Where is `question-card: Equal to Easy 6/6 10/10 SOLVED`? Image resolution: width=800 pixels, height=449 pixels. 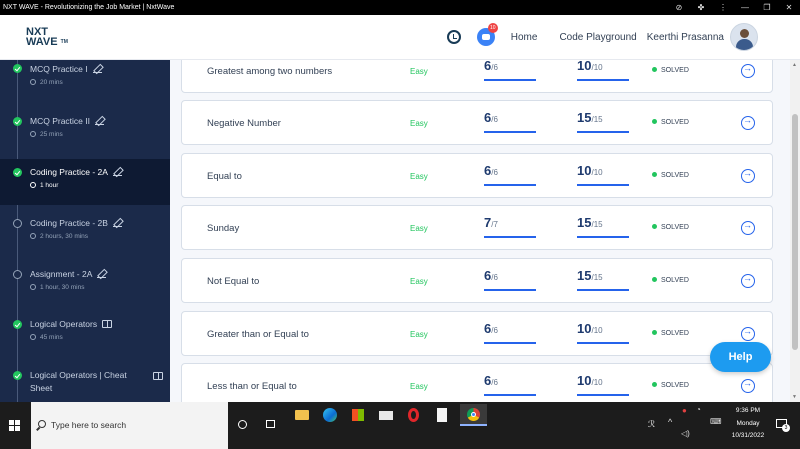 question-card: Equal to Easy 6/6 10/10 SOLVED is located at coordinates (477, 175).